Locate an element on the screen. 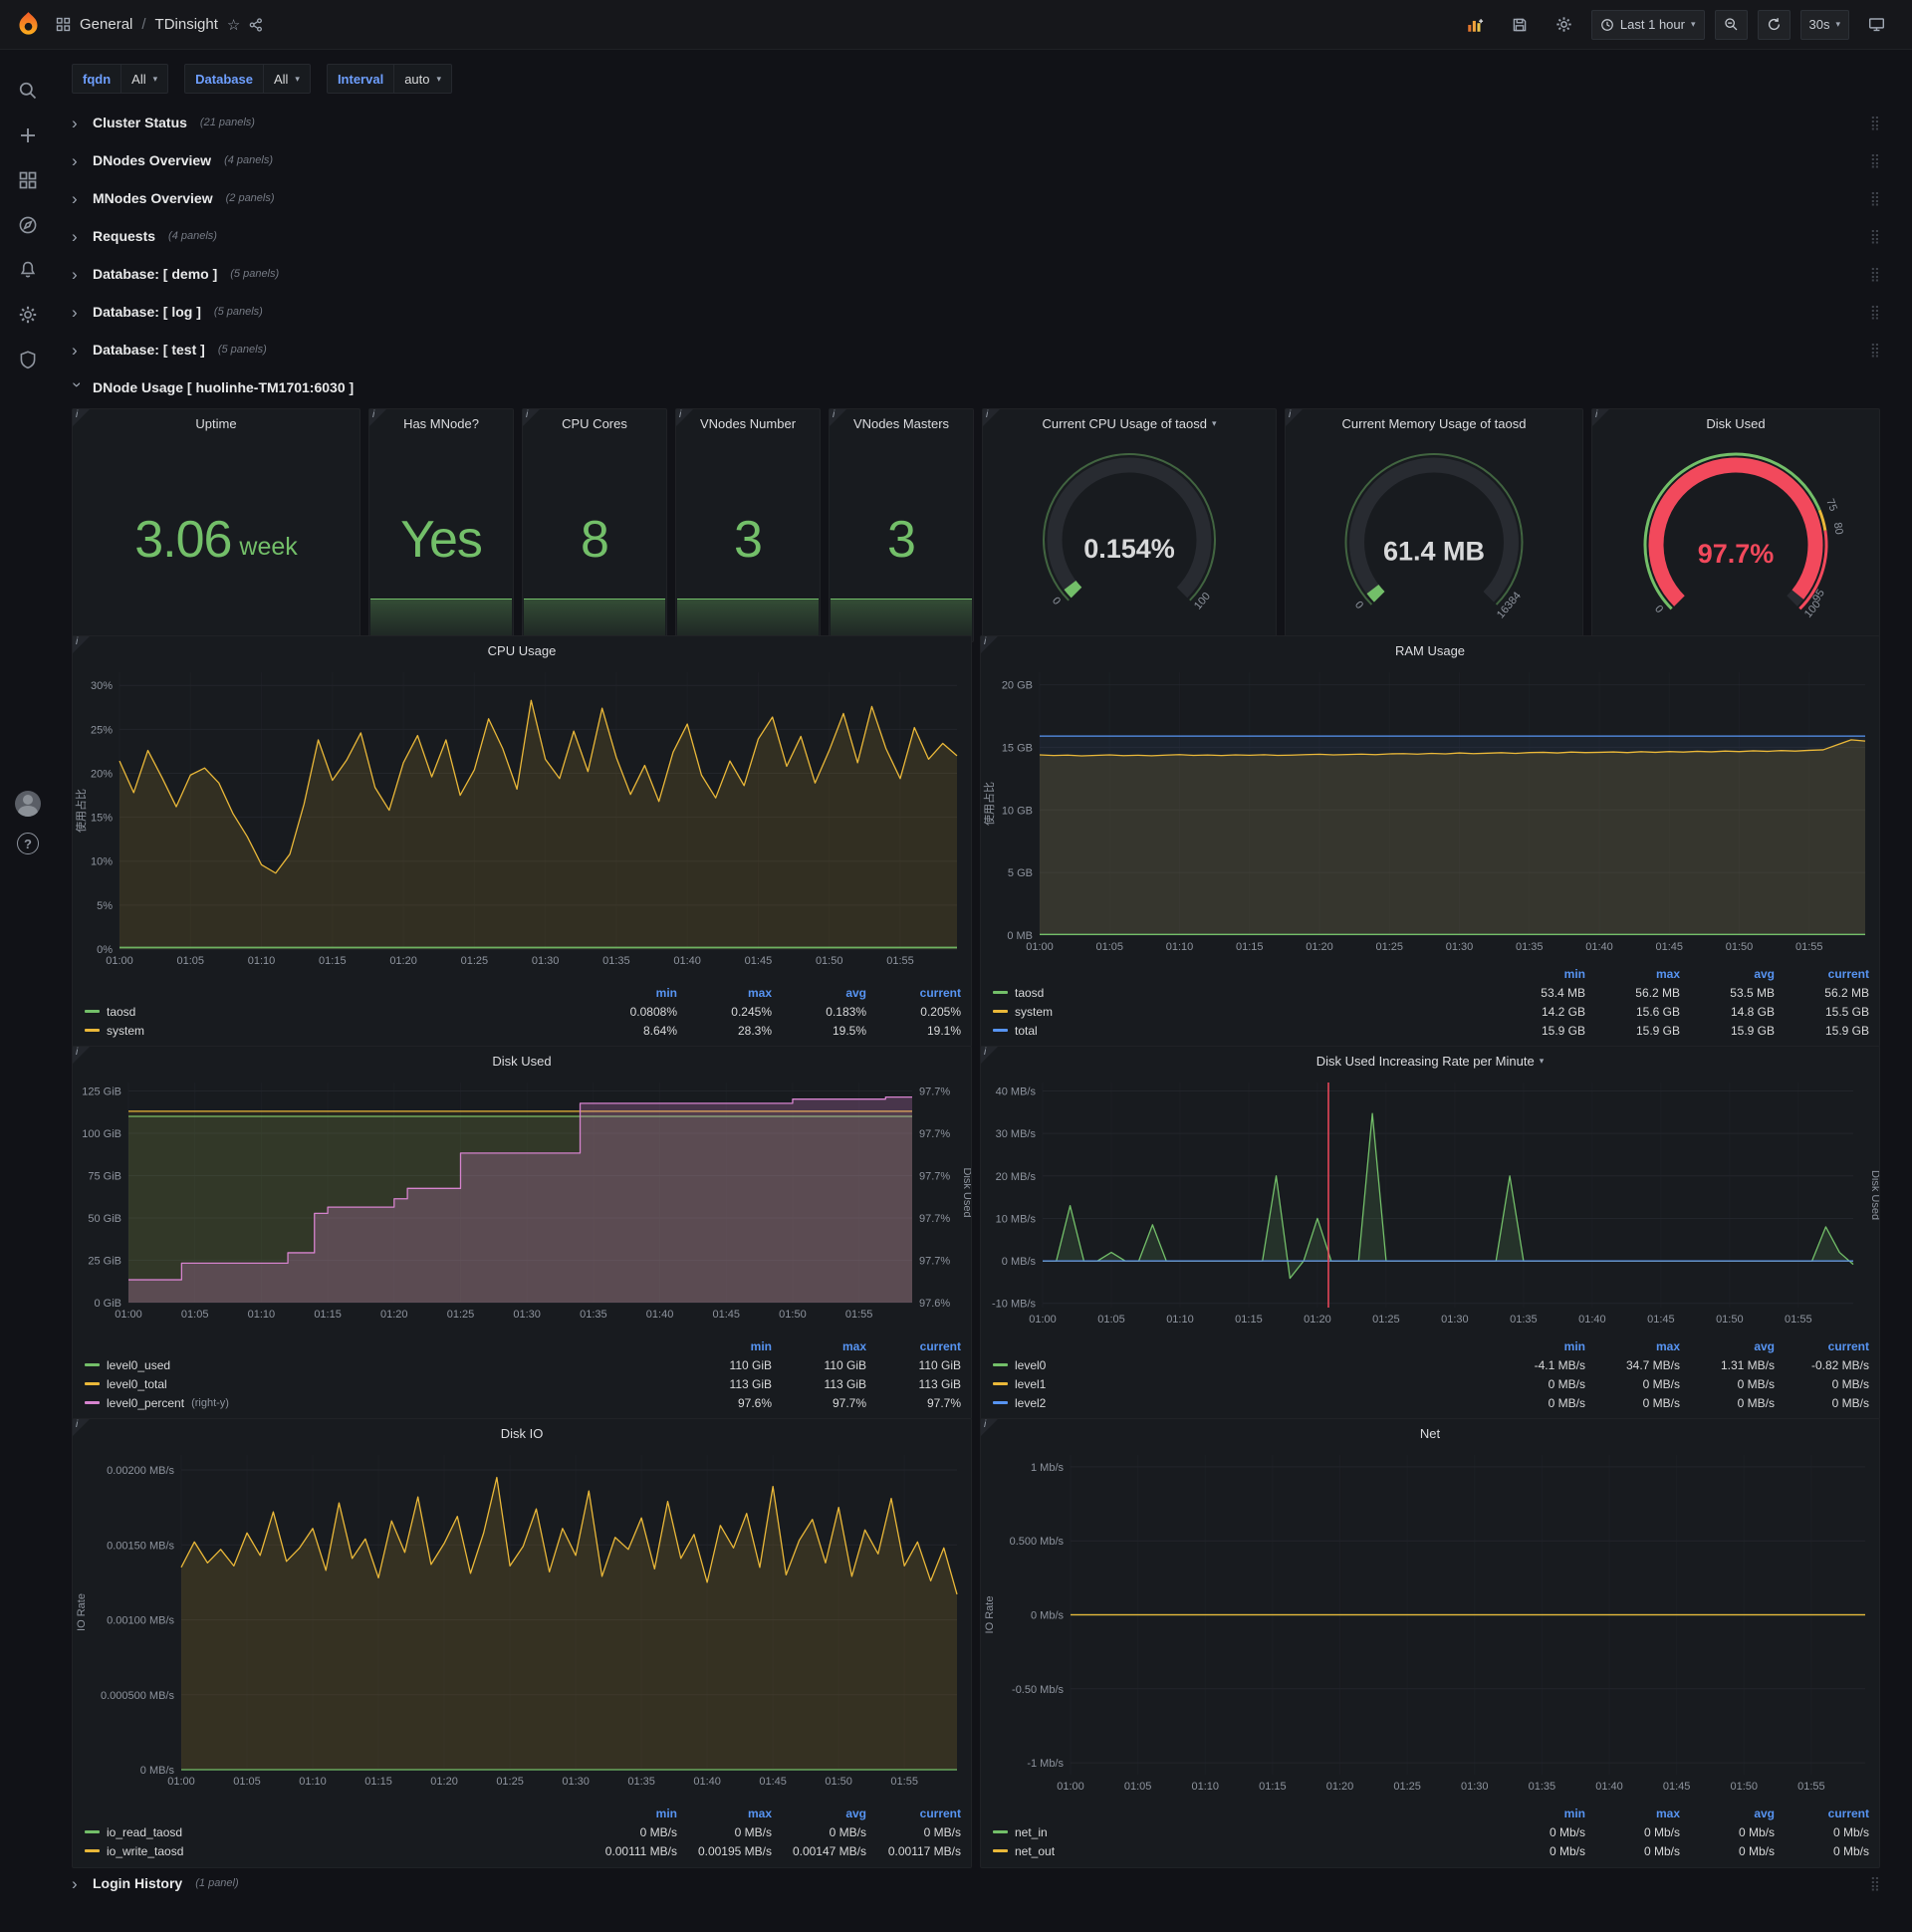 This screenshot has height=1932, width=1912. variable-database-value: All ▾ is located at coordinates (286, 79).